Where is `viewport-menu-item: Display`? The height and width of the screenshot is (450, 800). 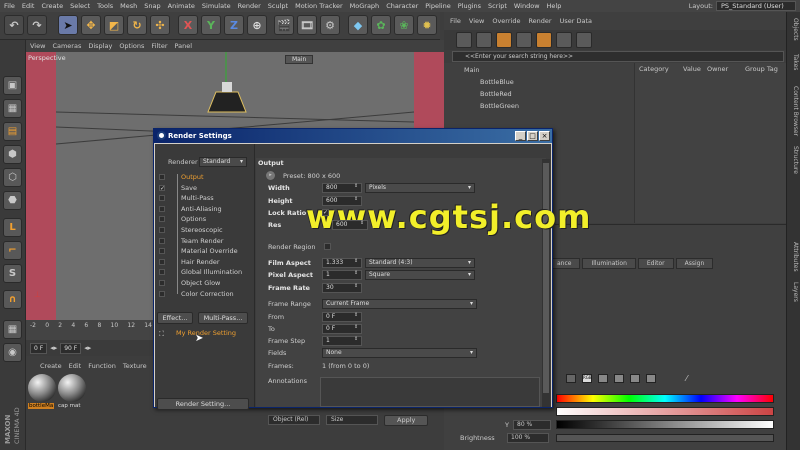
viewport-menu-item: Display is located at coordinates (100, 46).